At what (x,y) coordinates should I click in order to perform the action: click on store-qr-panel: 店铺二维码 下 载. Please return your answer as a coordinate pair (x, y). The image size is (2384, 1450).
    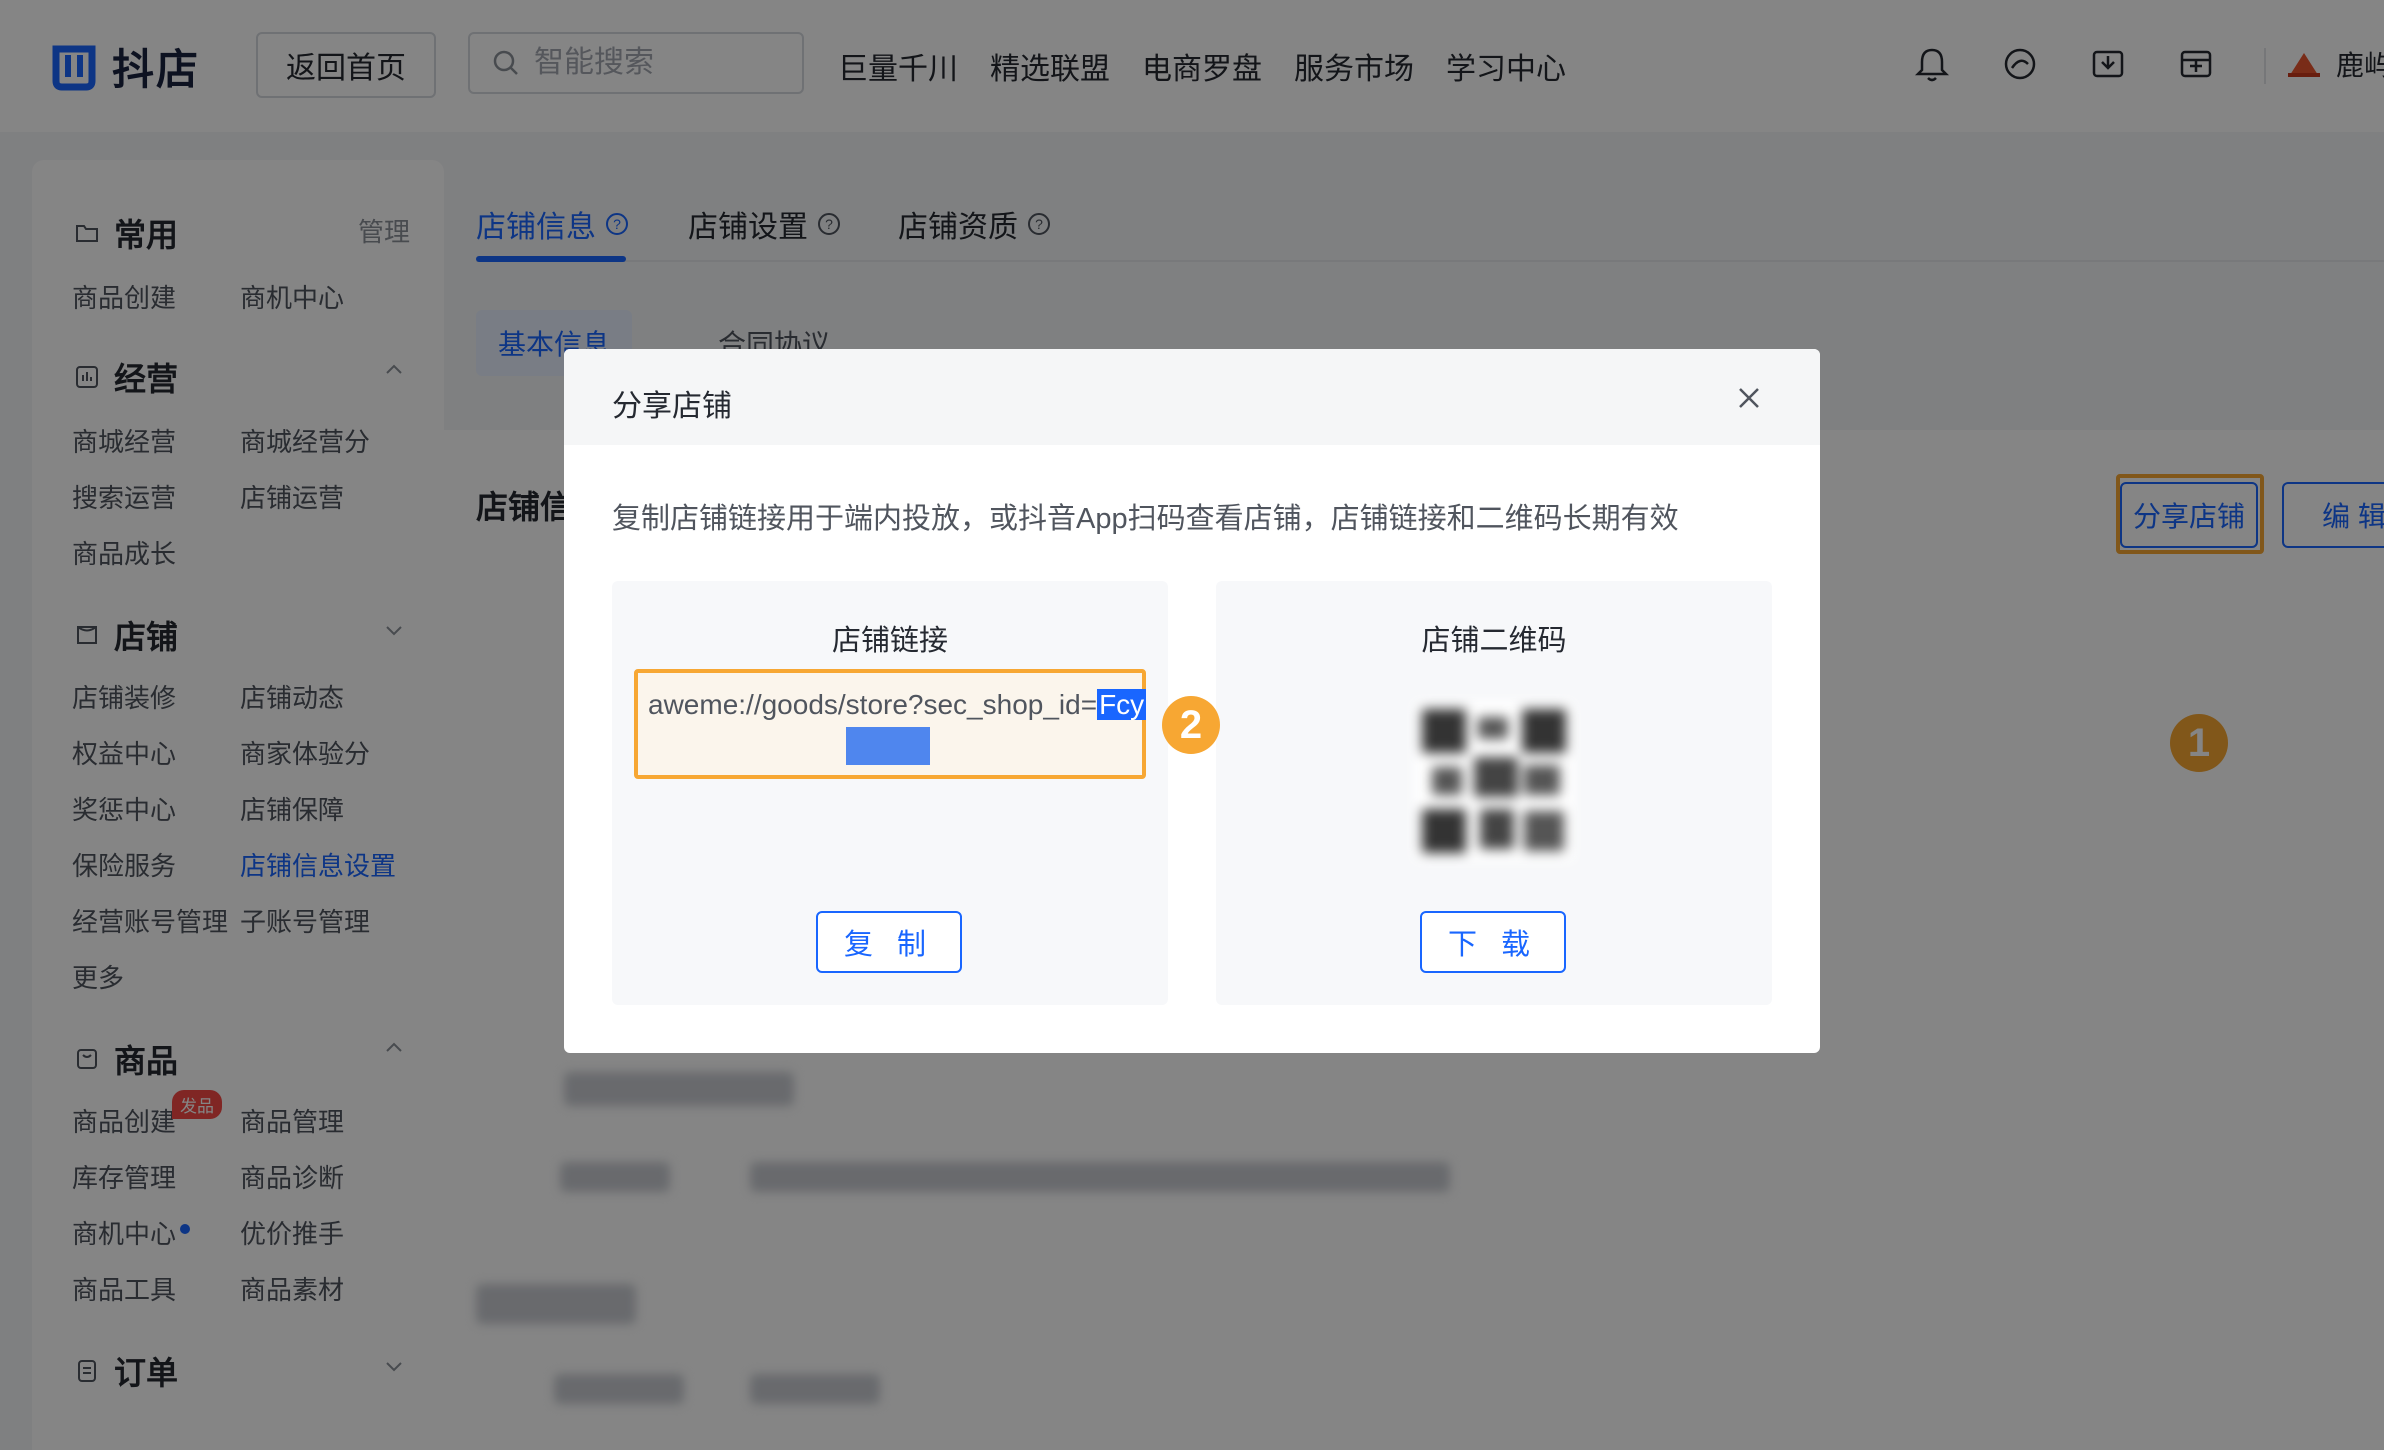
    Looking at the image, I should click on (1494, 793).